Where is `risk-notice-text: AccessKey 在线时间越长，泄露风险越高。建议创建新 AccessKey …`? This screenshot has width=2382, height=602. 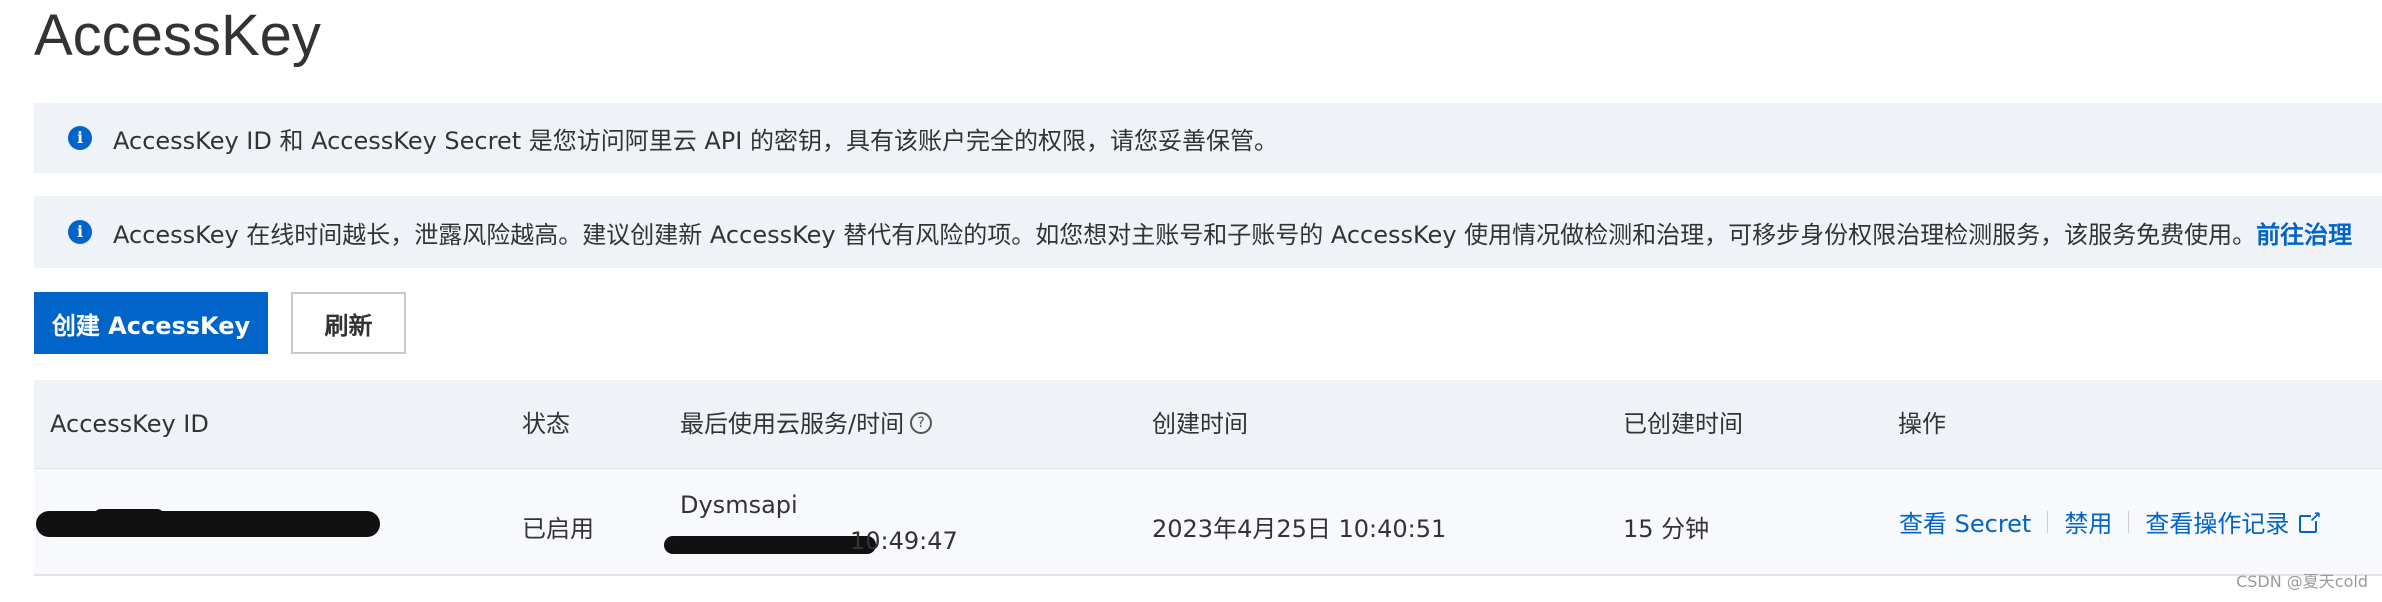 risk-notice-text: AccessKey 在线时间越长，泄露风险越高。建议创建新 AccessKey … is located at coordinates (1185, 234).